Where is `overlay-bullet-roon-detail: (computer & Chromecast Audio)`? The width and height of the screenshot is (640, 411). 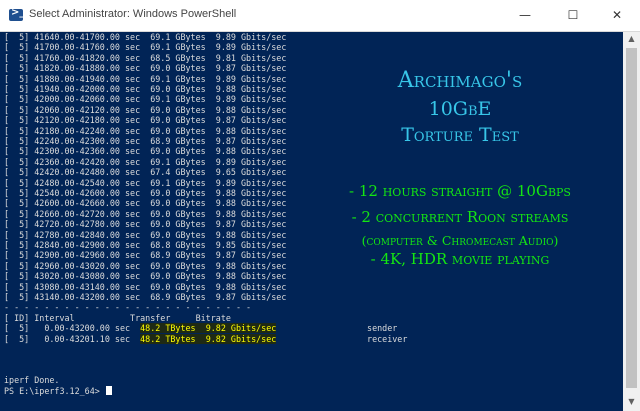 overlay-bullet-roon-detail: (computer & Chromecast Audio) is located at coordinates (460, 240).